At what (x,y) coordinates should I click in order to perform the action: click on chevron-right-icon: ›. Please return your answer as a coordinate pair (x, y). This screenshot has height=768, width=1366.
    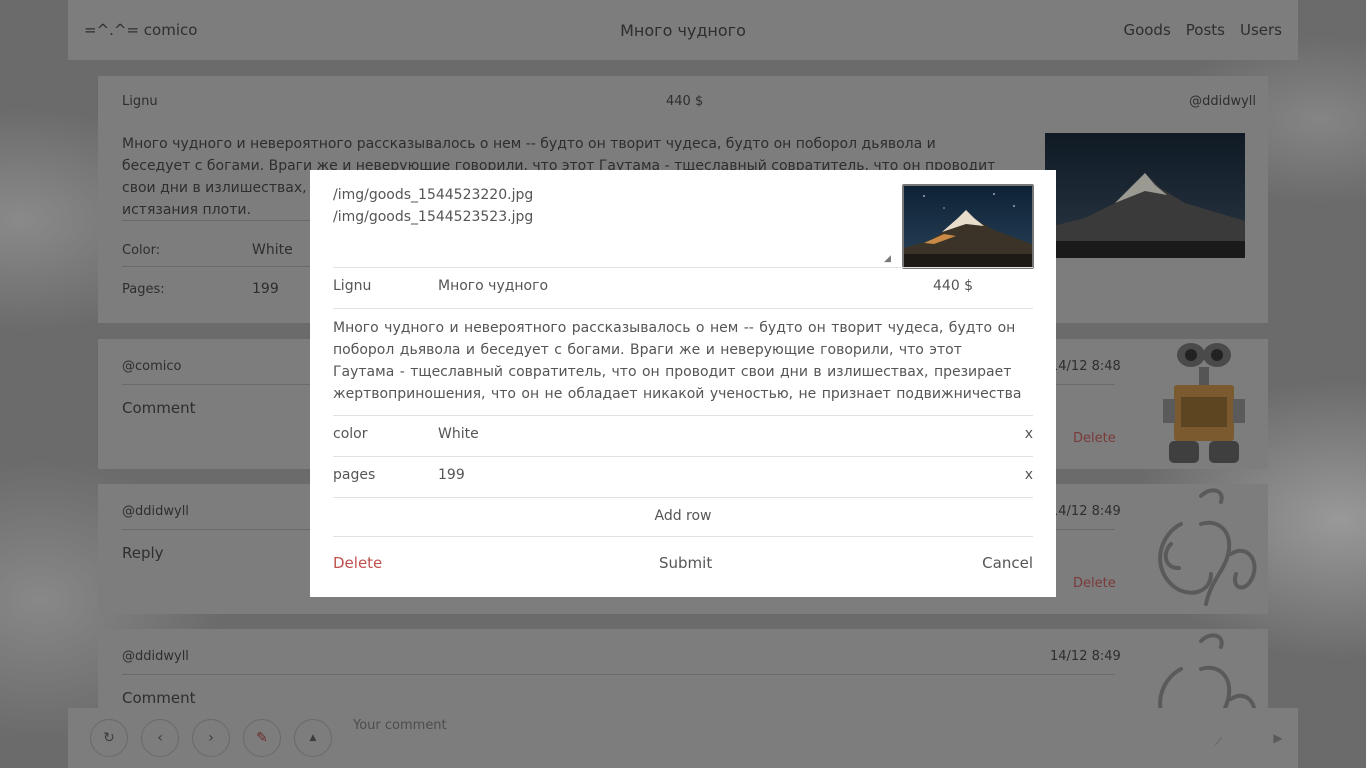
    Looking at the image, I should click on (211, 738).